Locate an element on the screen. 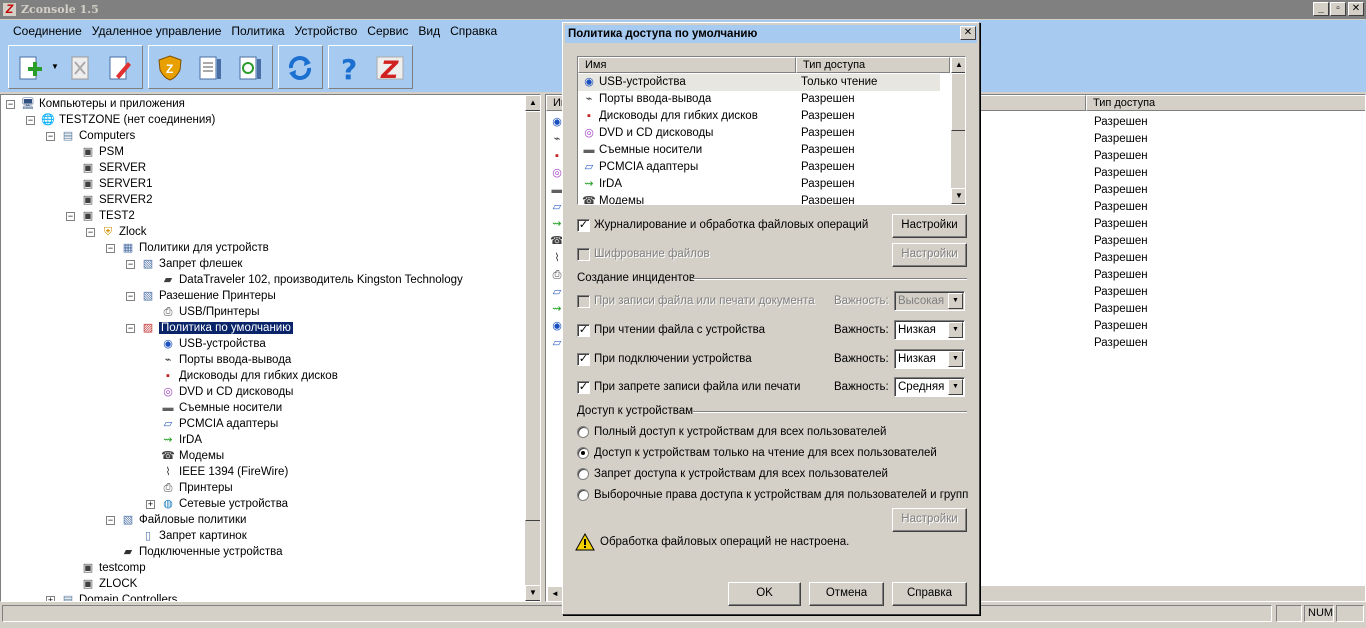  tree-item: ▣ SERVER2 is located at coordinates (117, 200).